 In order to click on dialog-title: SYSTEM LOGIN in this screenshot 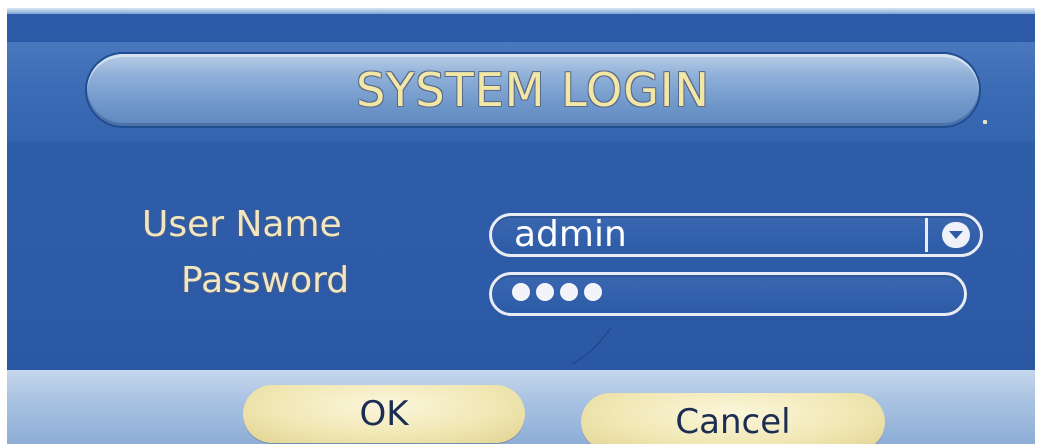, I will do `click(533, 90)`.